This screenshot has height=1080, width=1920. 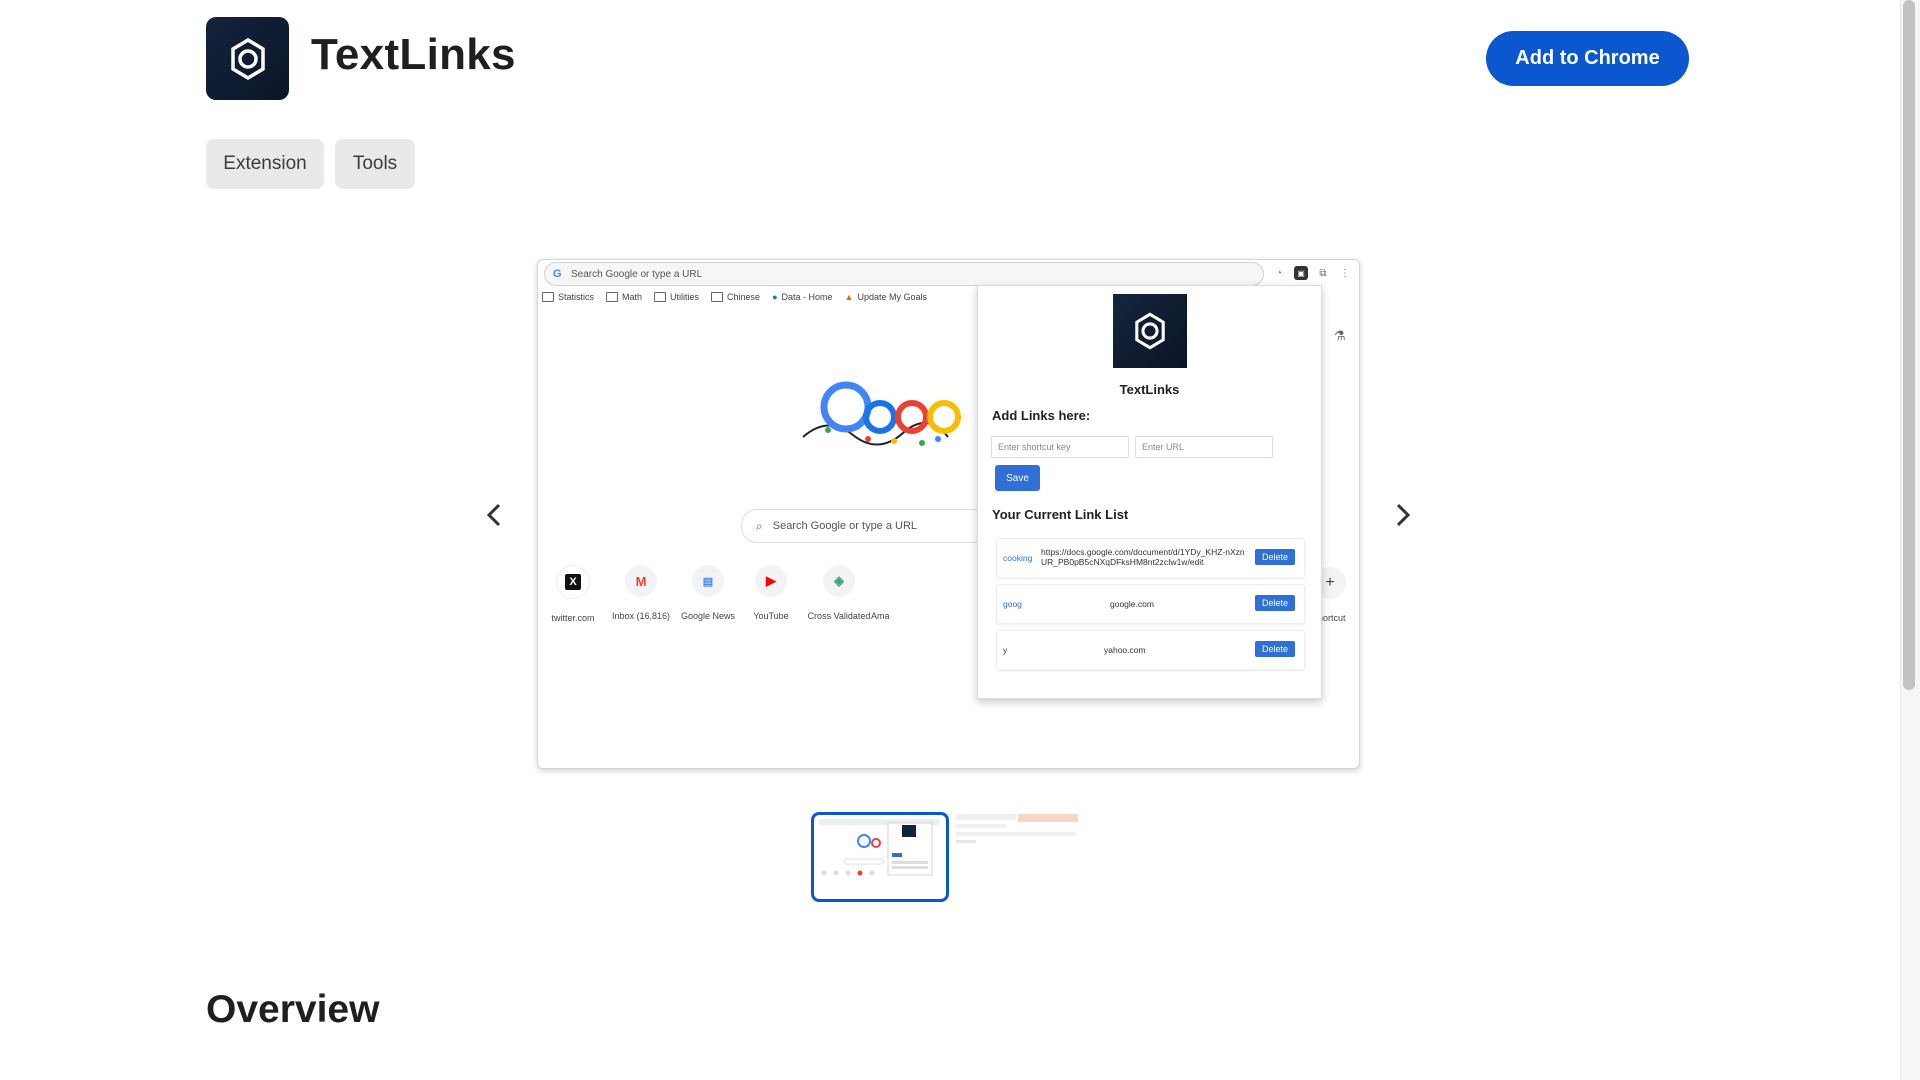 I want to click on youtube-icon: ▶, so click(x=771, y=581).